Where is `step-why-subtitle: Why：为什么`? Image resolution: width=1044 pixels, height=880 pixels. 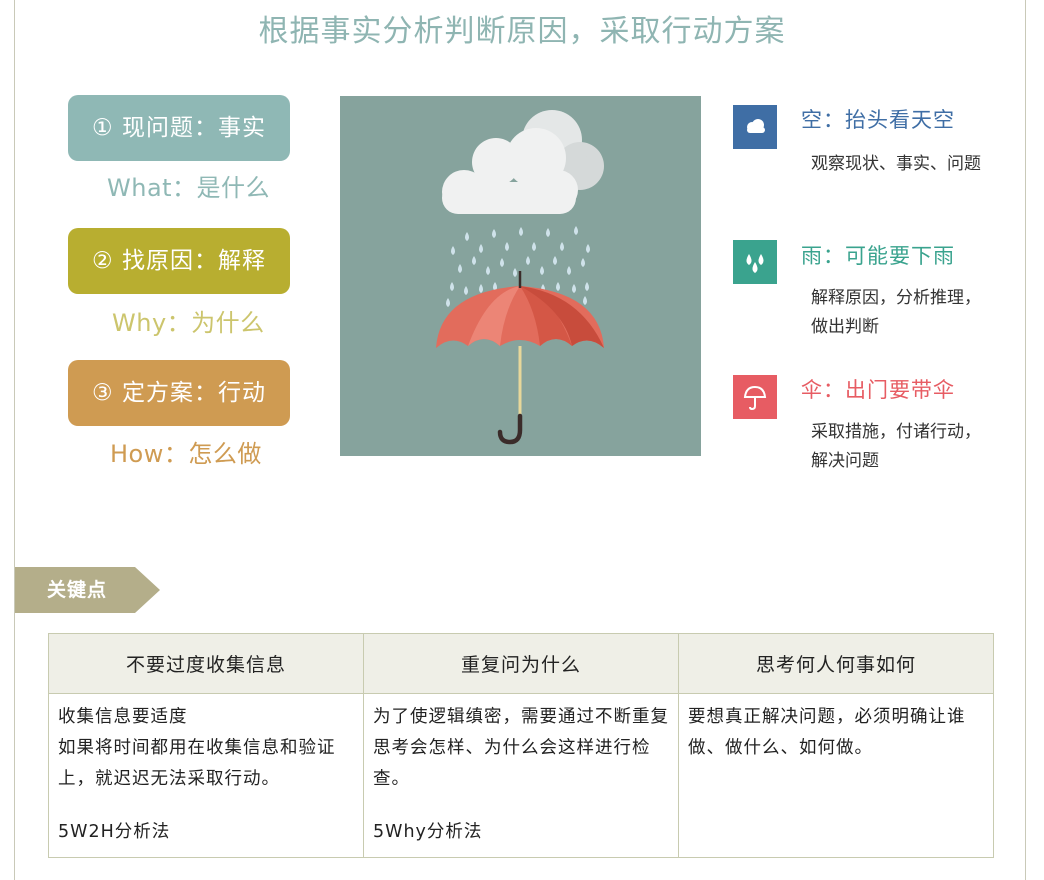 step-why-subtitle: Why：为什么 is located at coordinates (188, 323).